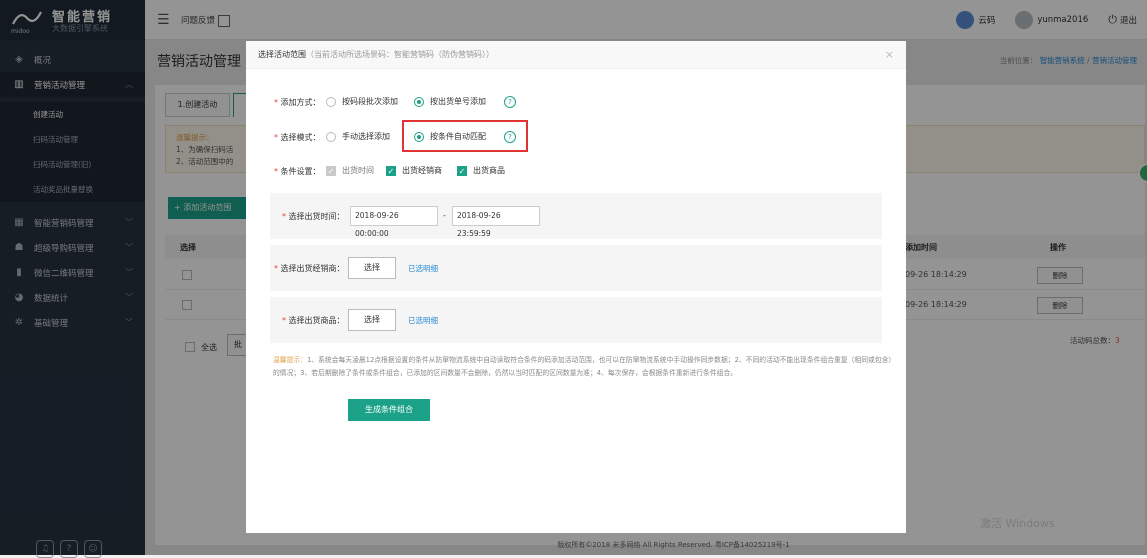 This screenshot has height=558, width=1147. I want to click on select-mode-label: * 选择模式：, so click(297, 137).